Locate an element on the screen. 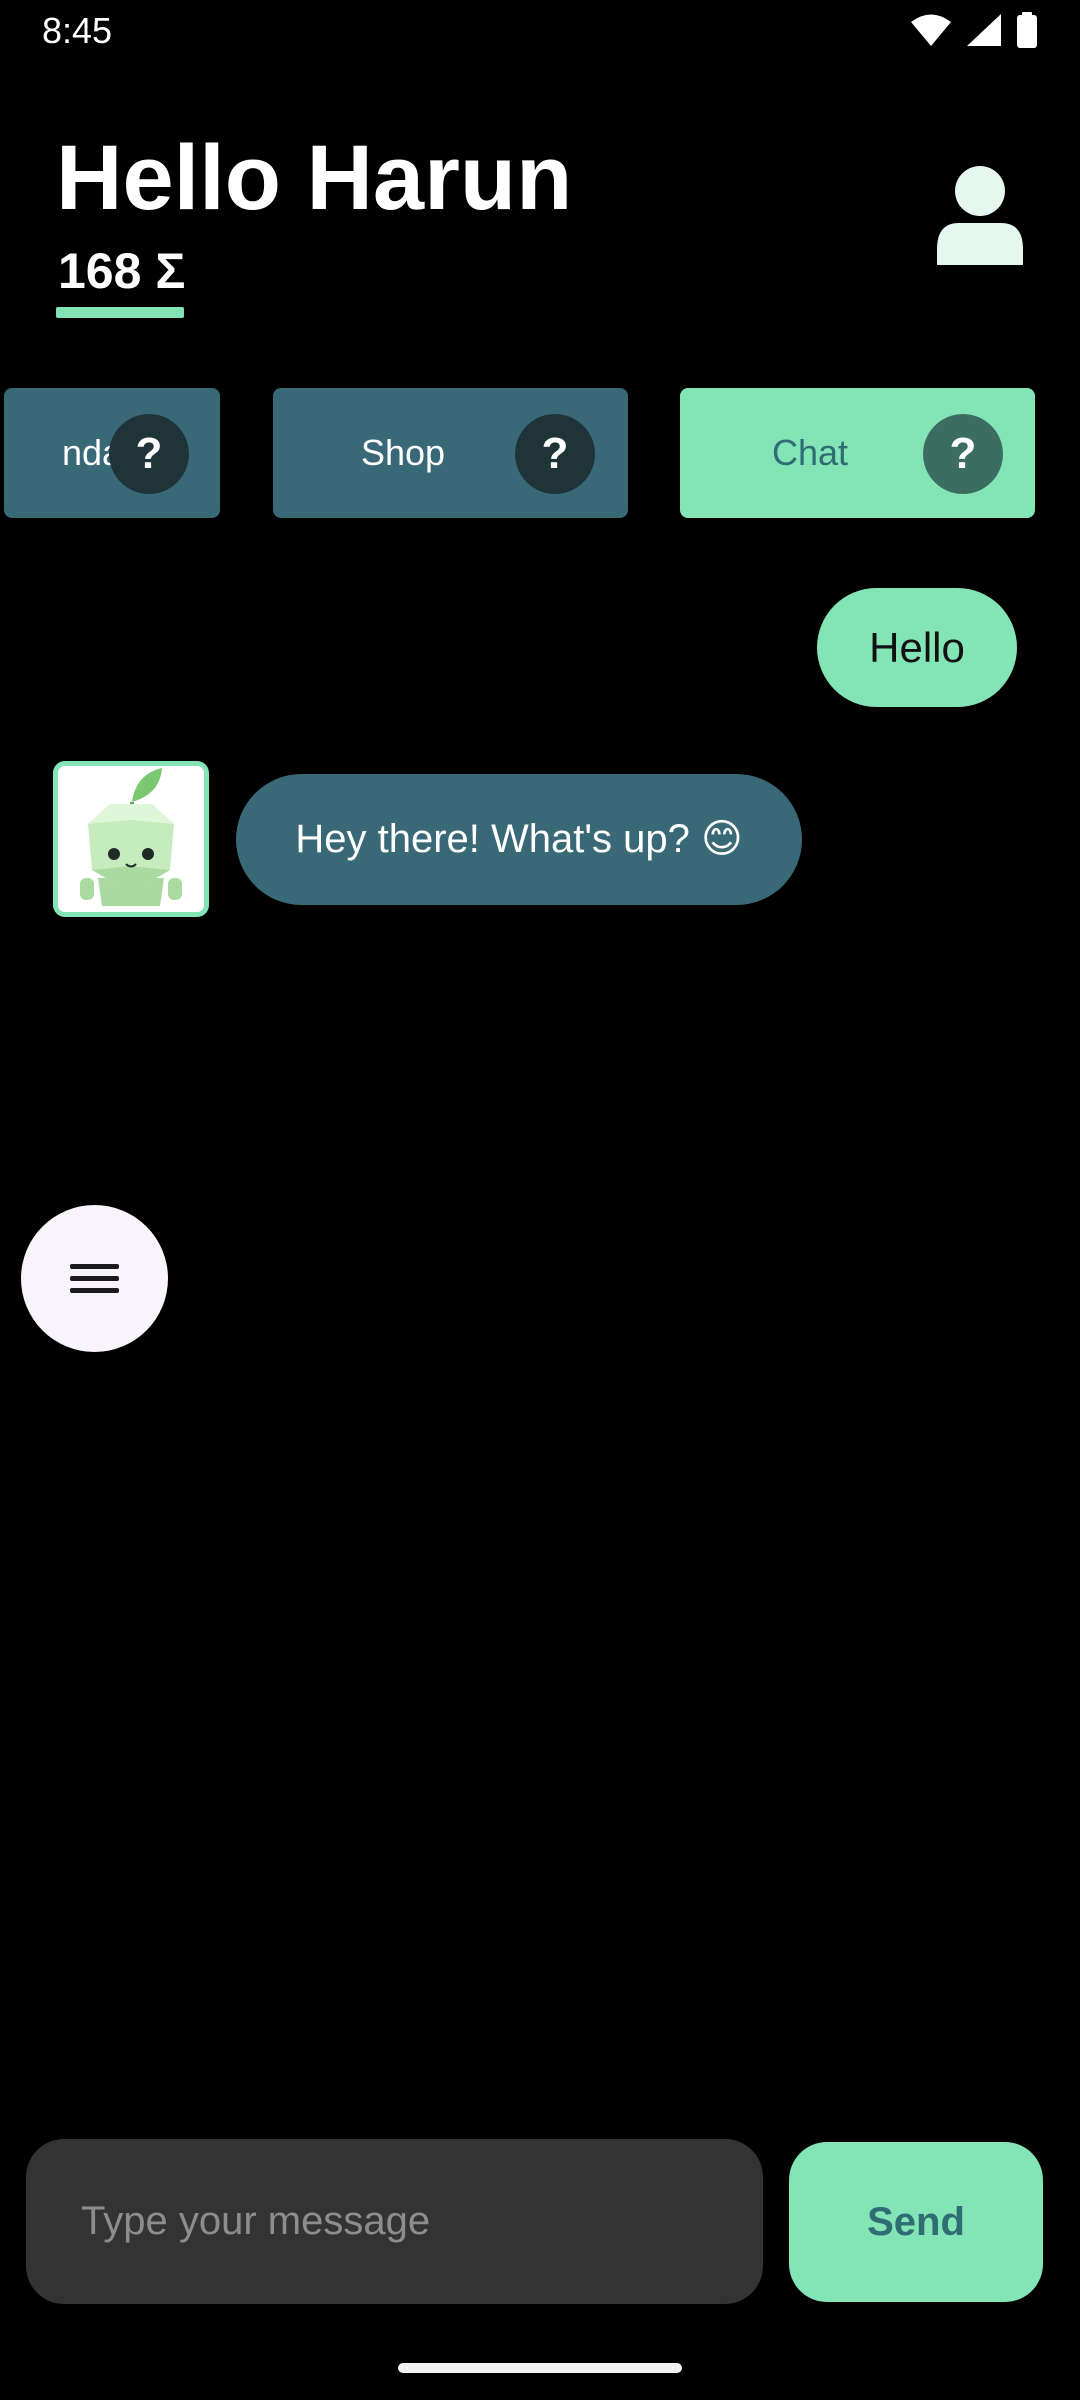  tab-calendar: ndar ? is located at coordinates (112, 453).